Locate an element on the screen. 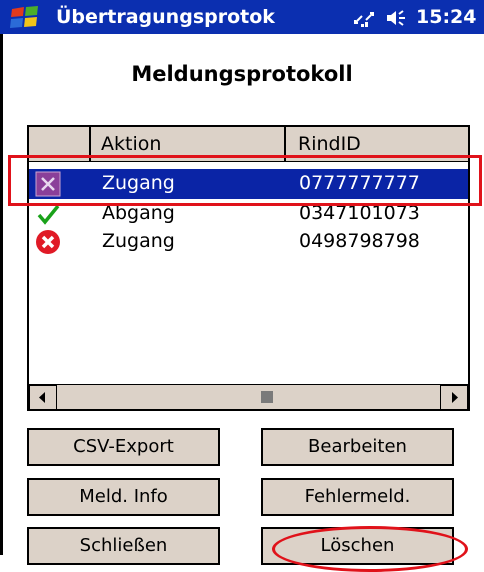 The width and height of the screenshot is (484, 572). arrow-left-icon is located at coordinates (42, 397).